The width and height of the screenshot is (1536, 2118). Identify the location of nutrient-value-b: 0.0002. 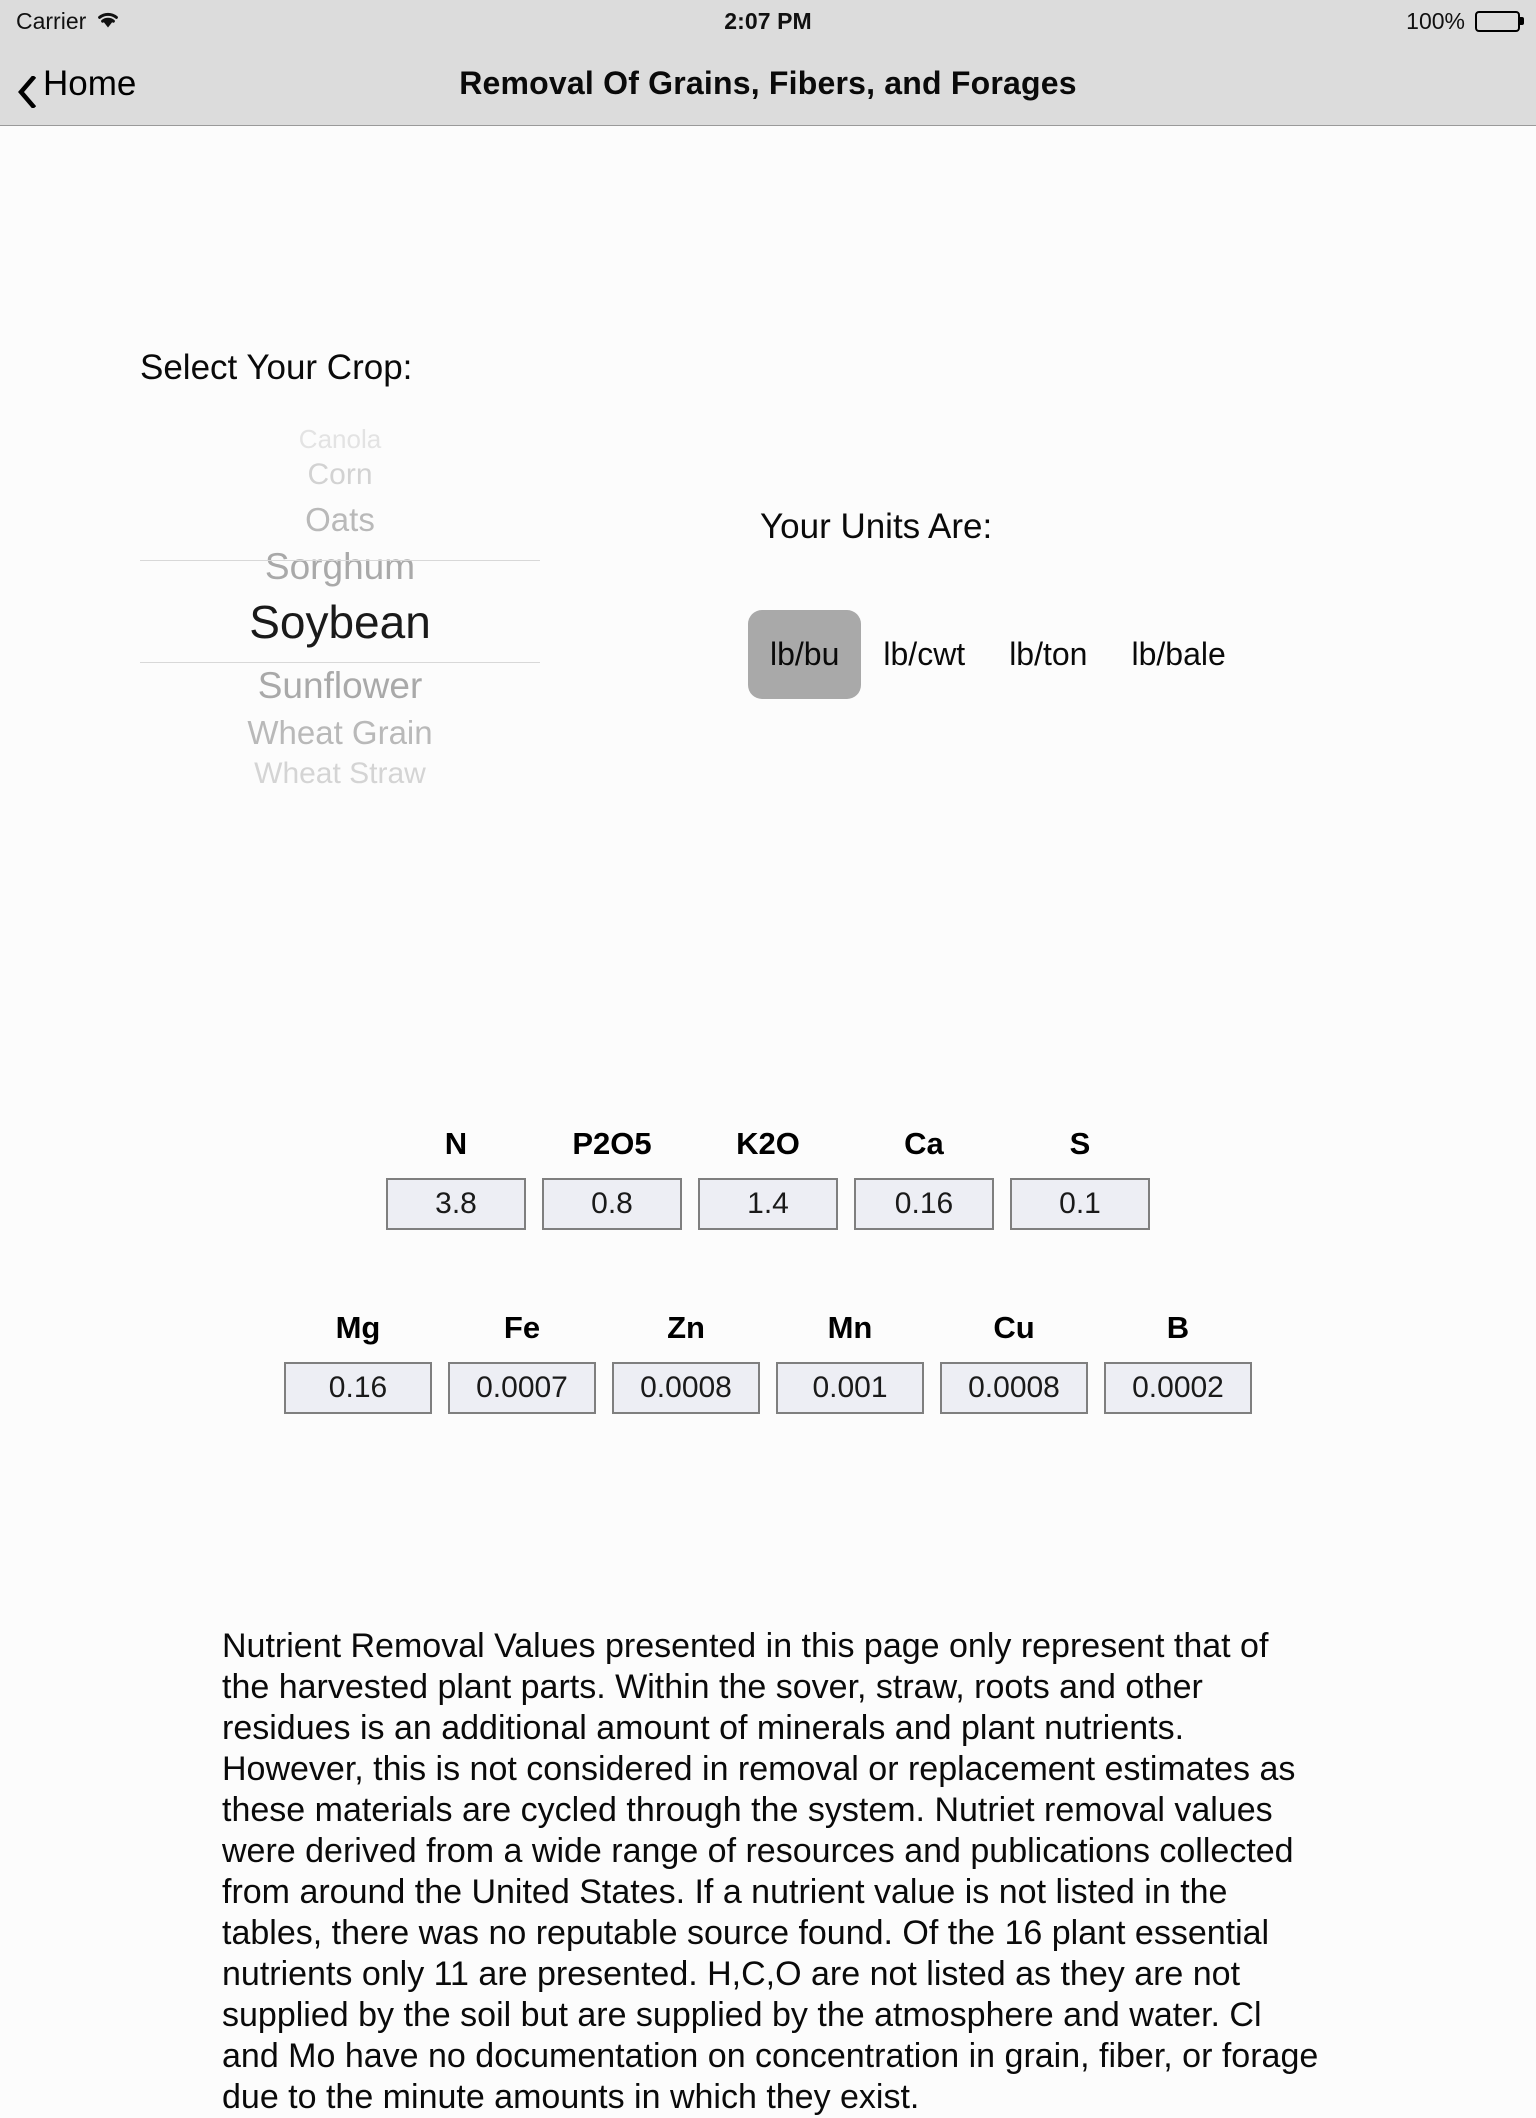
(1178, 1388).